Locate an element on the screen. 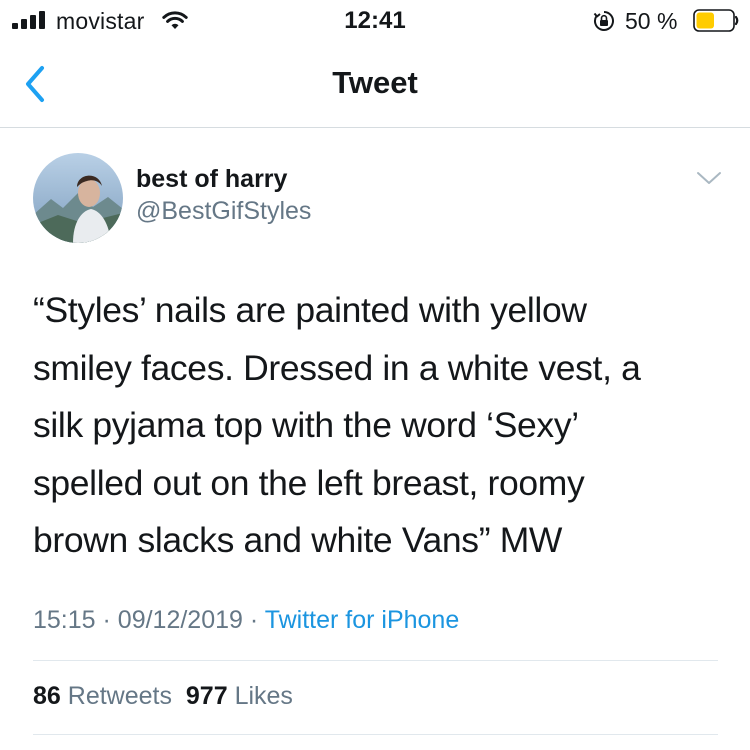  author-handle: @BestGifStyles is located at coordinates (223, 211).